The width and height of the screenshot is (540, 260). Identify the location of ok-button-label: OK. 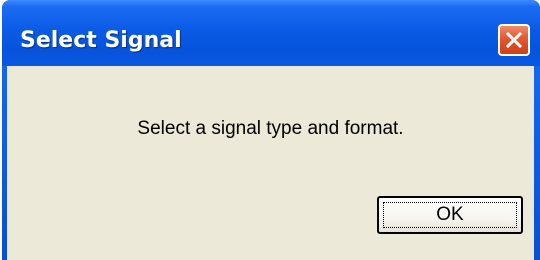
(450, 214).